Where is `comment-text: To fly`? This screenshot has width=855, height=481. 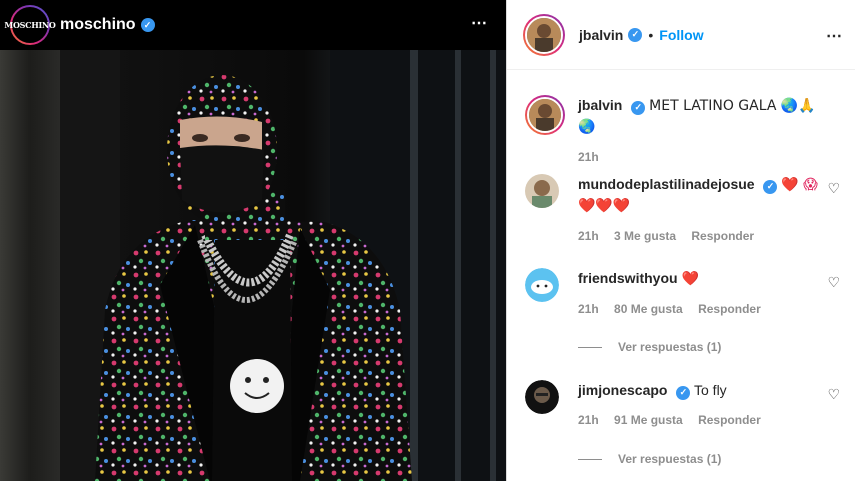
comment-text: To fly is located at coordinates (710, 390).